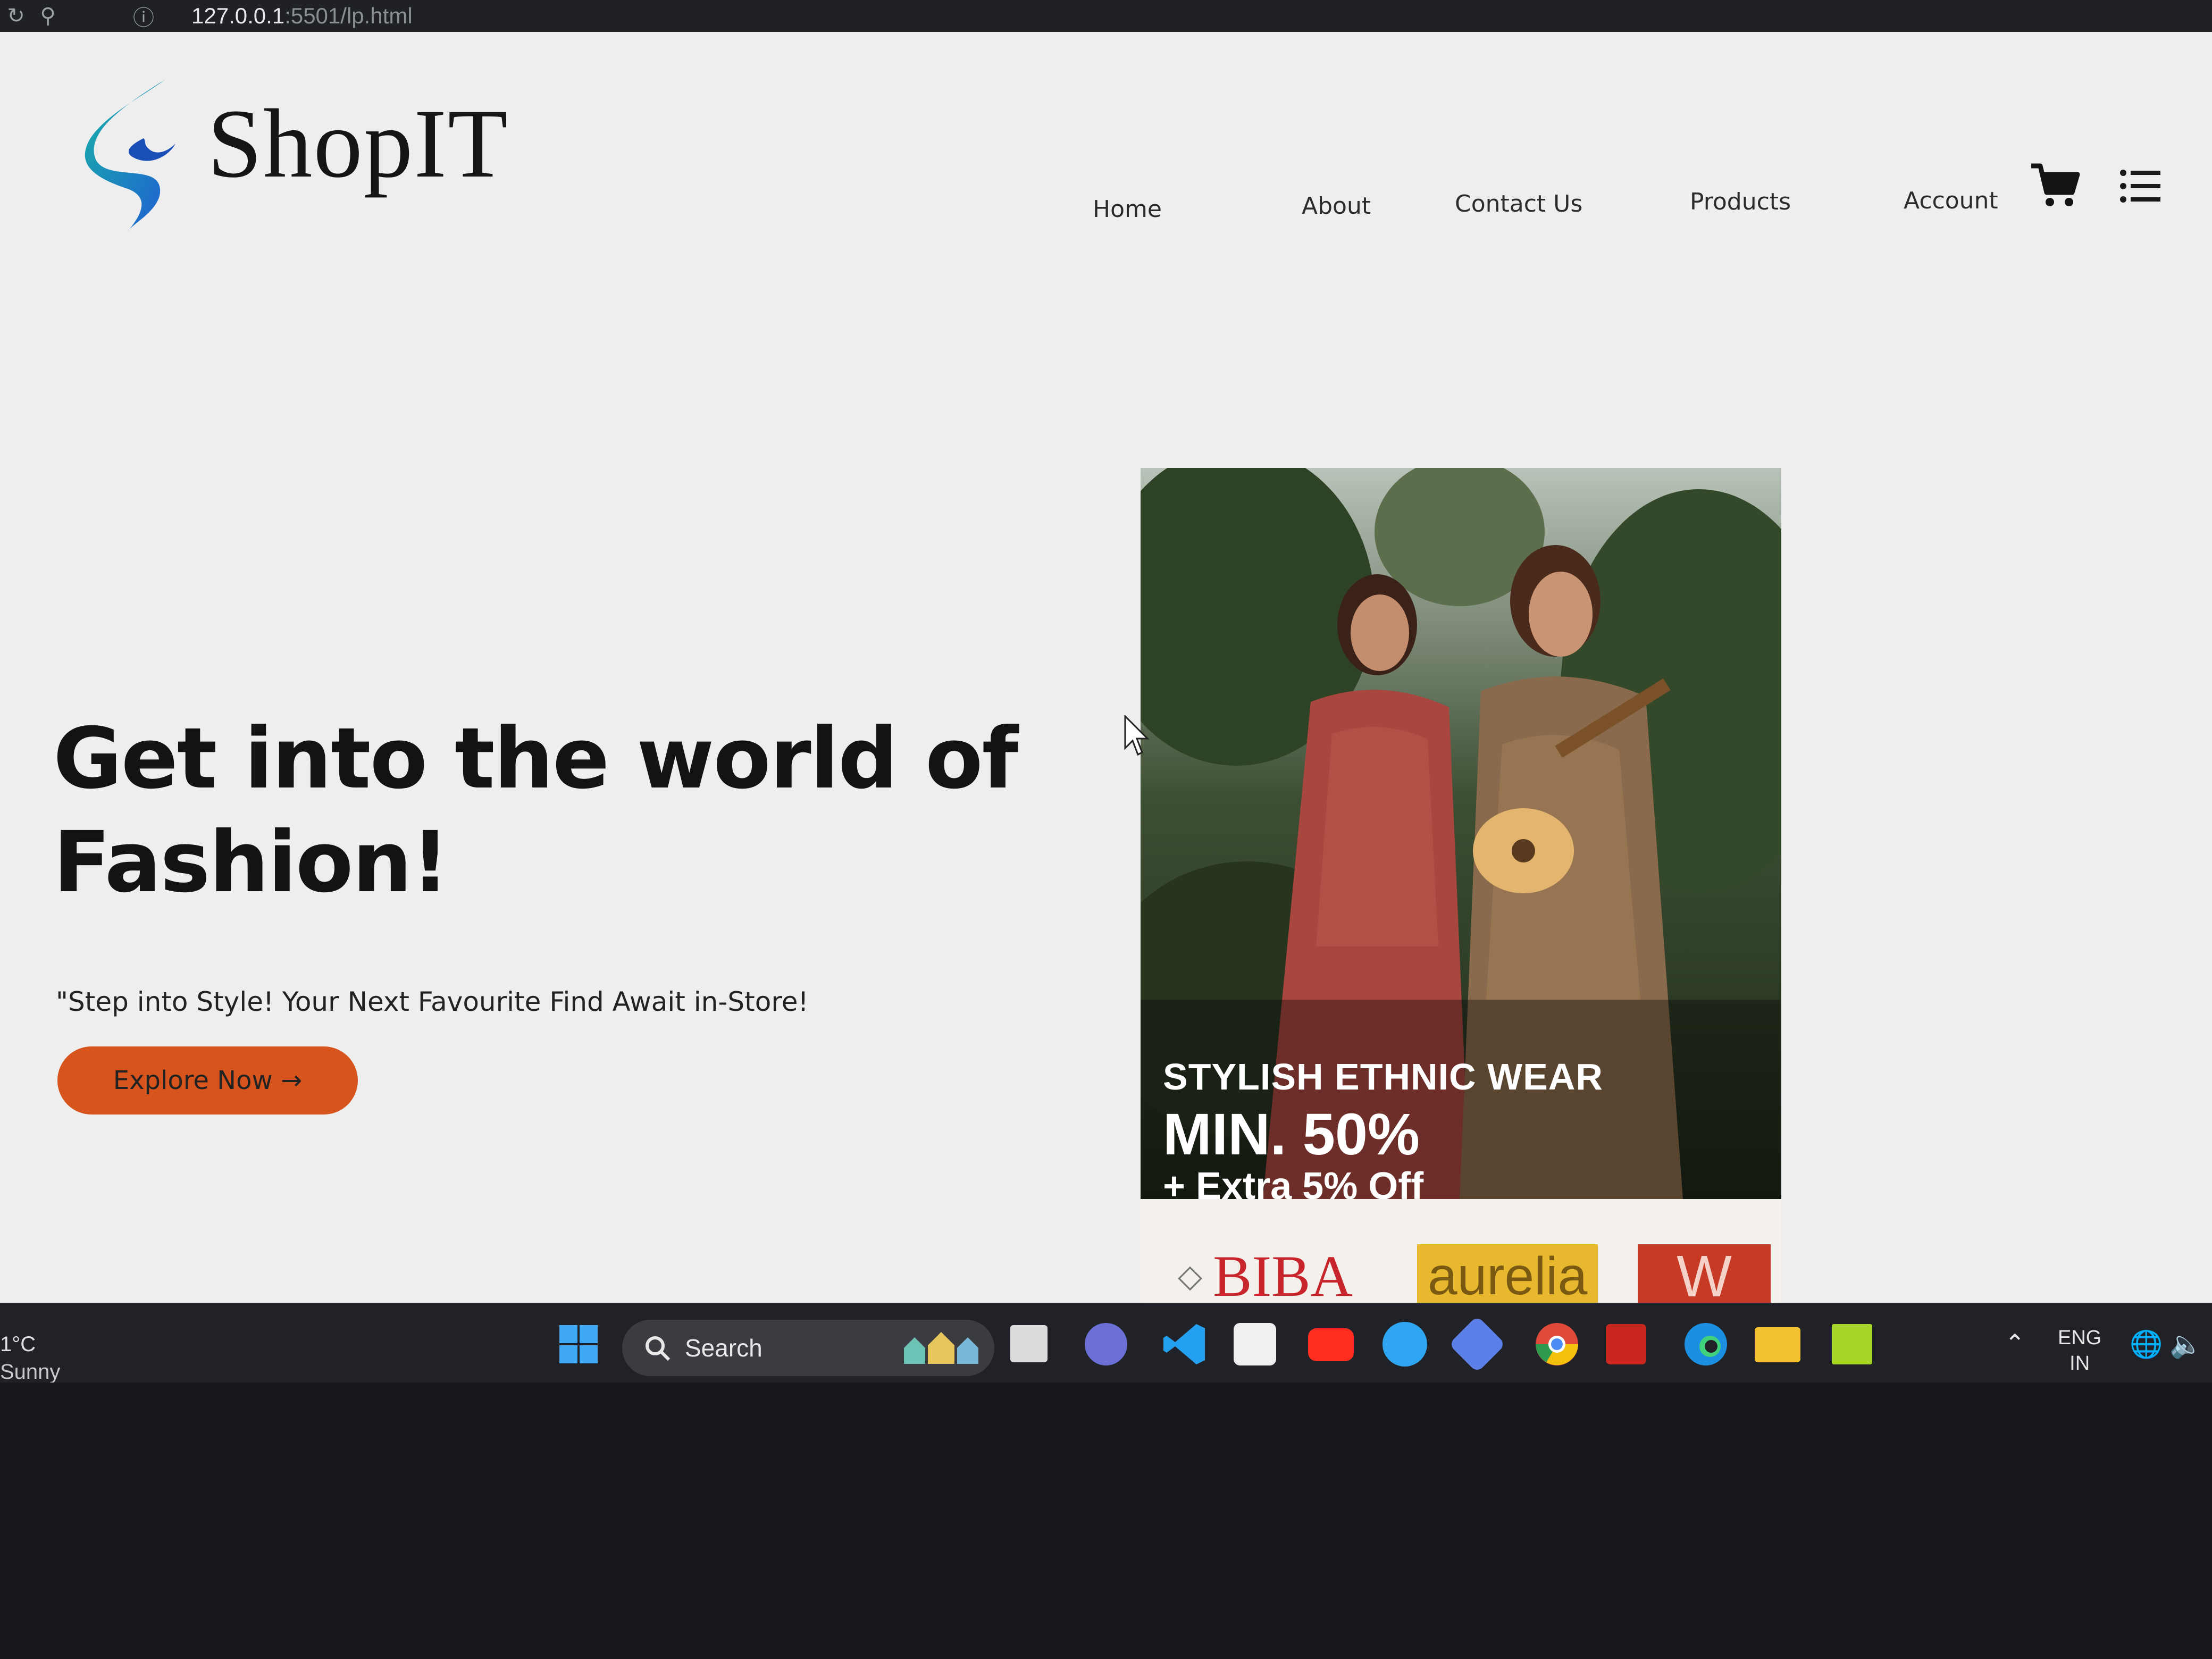 The height and width of the screenshot is (1659, 2212). Describe the element at coordinates (658, 1348) in the screenshot. I see `search-icon` at that location.